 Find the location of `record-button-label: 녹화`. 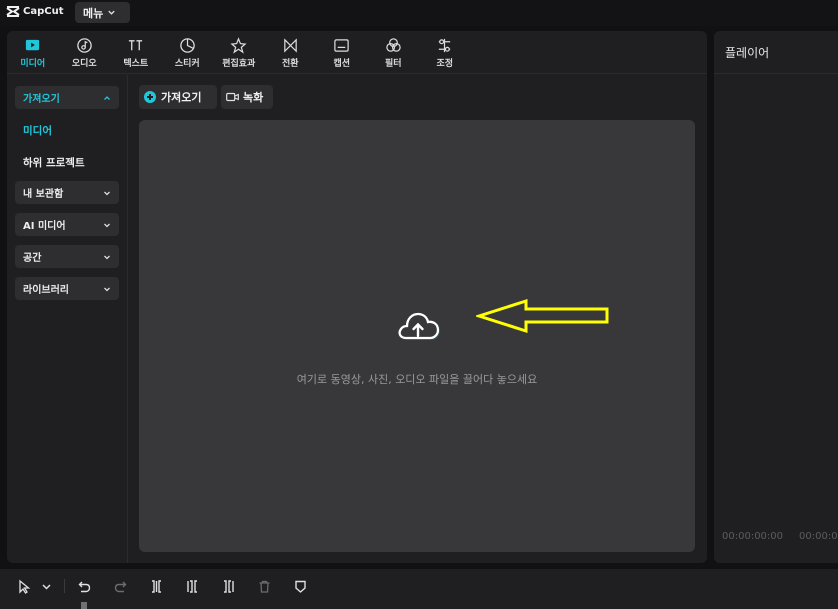

record-button-label: 녹화 is located at coordinates (253, 97).